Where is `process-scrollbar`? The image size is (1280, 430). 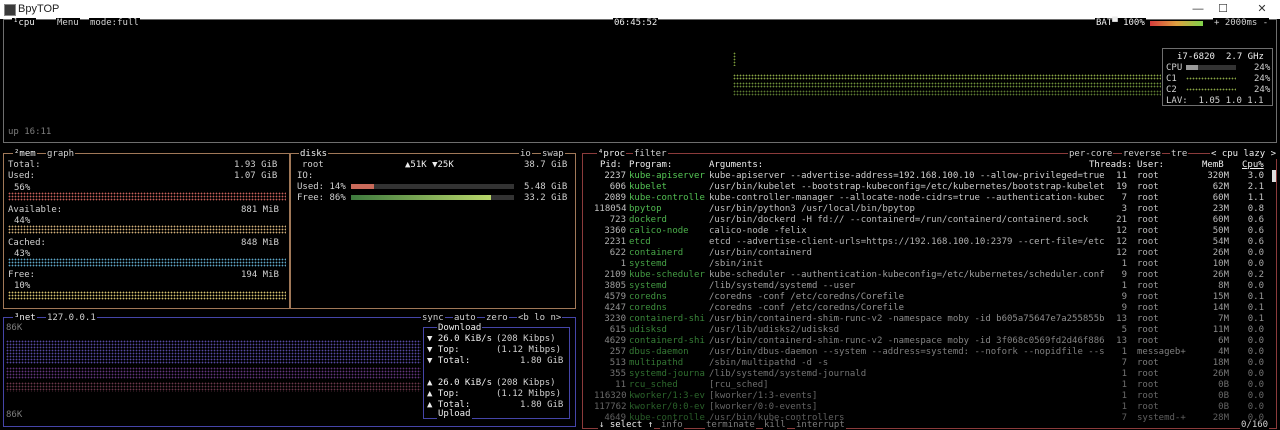 process-scrollbar is located at coordinates (1274, 176).